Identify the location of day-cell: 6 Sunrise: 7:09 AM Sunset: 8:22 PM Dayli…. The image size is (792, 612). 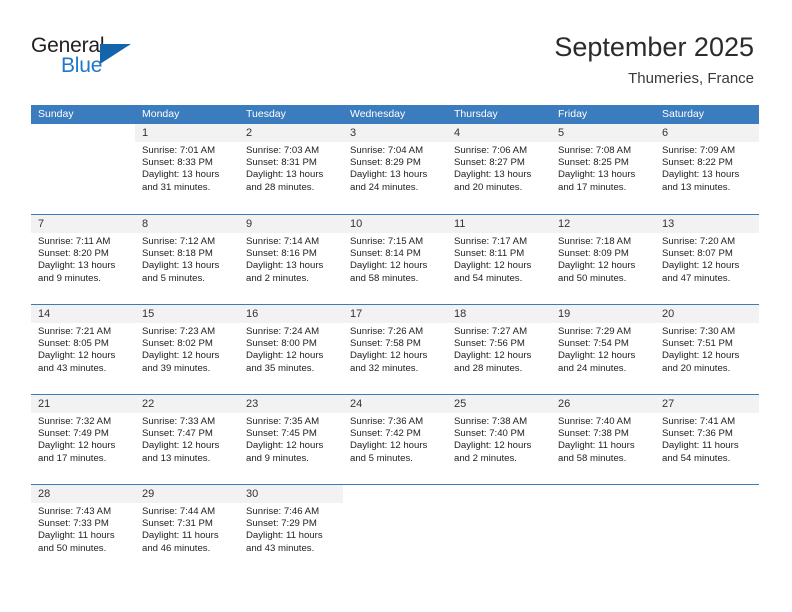
(707, 169).